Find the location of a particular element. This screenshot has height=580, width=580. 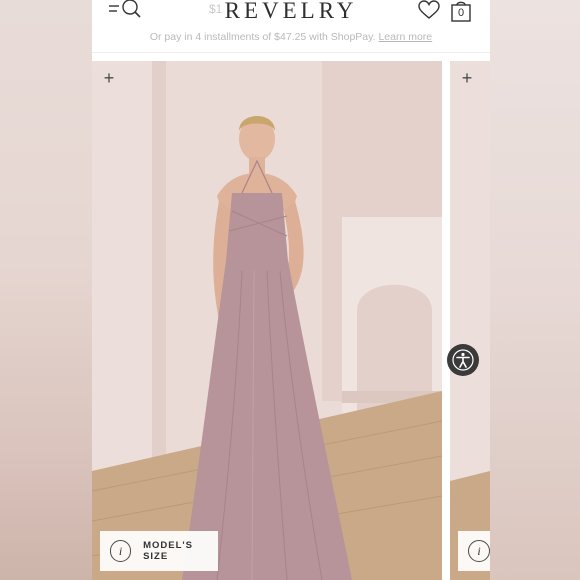

accessibility-icon is located at coordinates (463, 360).